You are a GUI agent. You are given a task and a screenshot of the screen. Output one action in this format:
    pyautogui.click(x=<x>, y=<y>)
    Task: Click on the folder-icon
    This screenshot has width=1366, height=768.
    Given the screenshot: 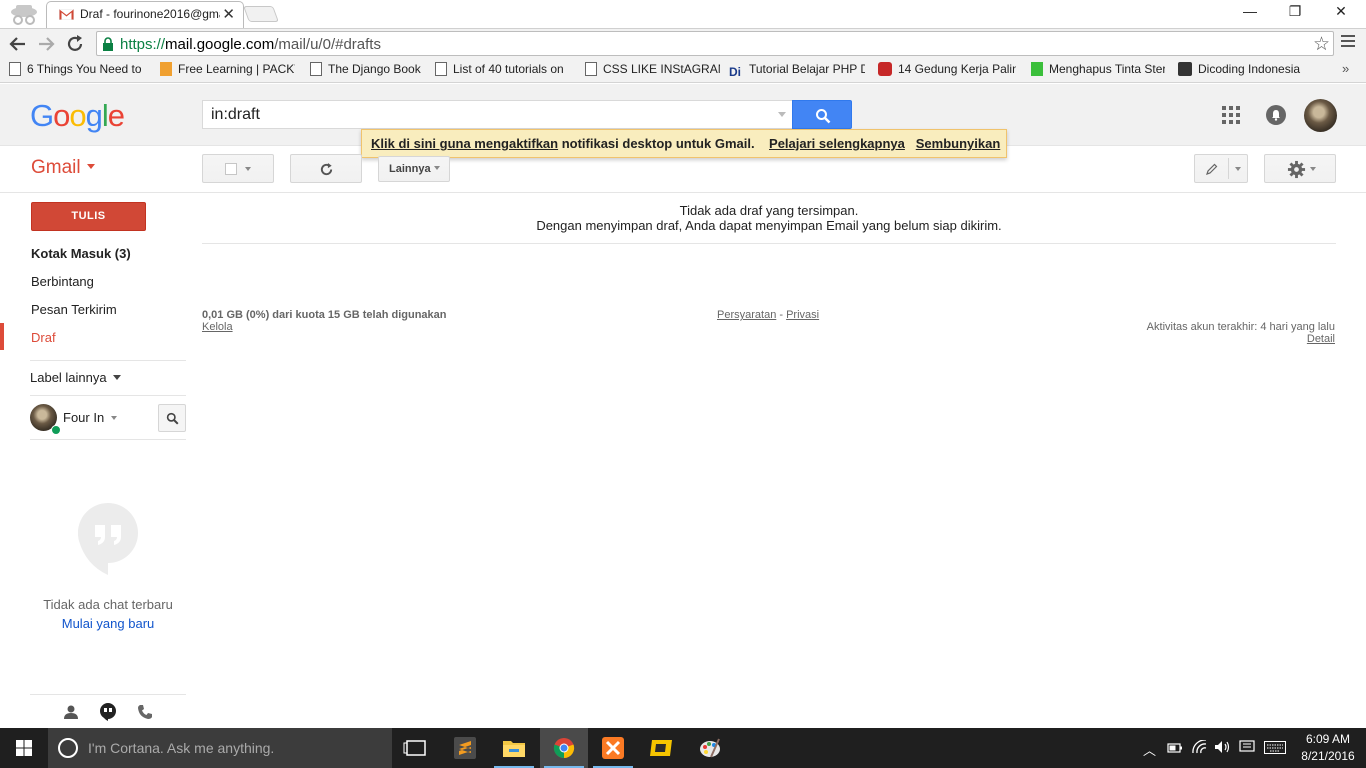 What is the action you would take?
    pyautogui.click(x=514, y=749)
    